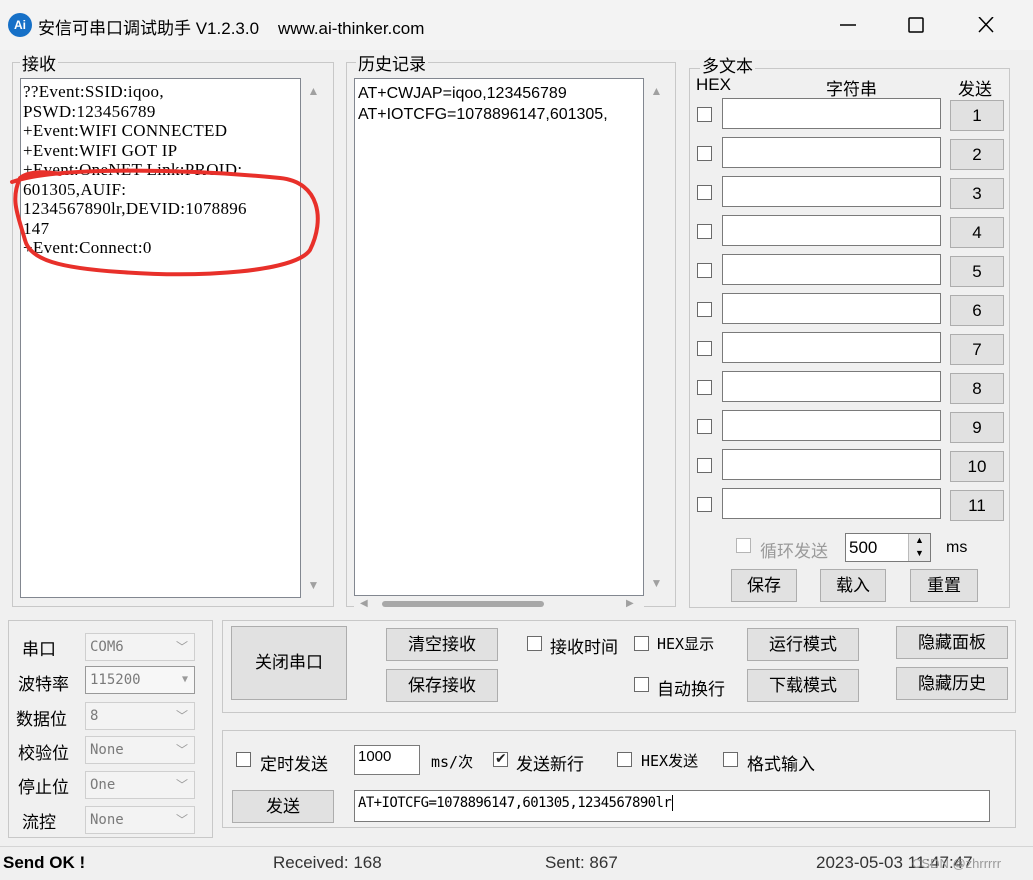 The height and width of the screenshot is (880, 1033). What do you see at coordinates (313, 338) in the screenshot?
I see `receive-scrollbar: ▲ ▼` at bounding box center [313, 338].